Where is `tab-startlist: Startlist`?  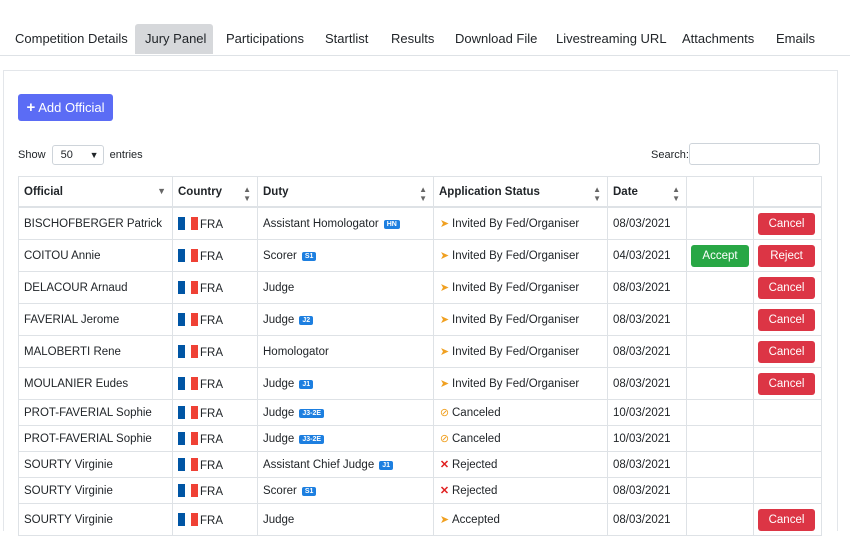
tab-startlist: Startlist is located at coordinates (346, 39).